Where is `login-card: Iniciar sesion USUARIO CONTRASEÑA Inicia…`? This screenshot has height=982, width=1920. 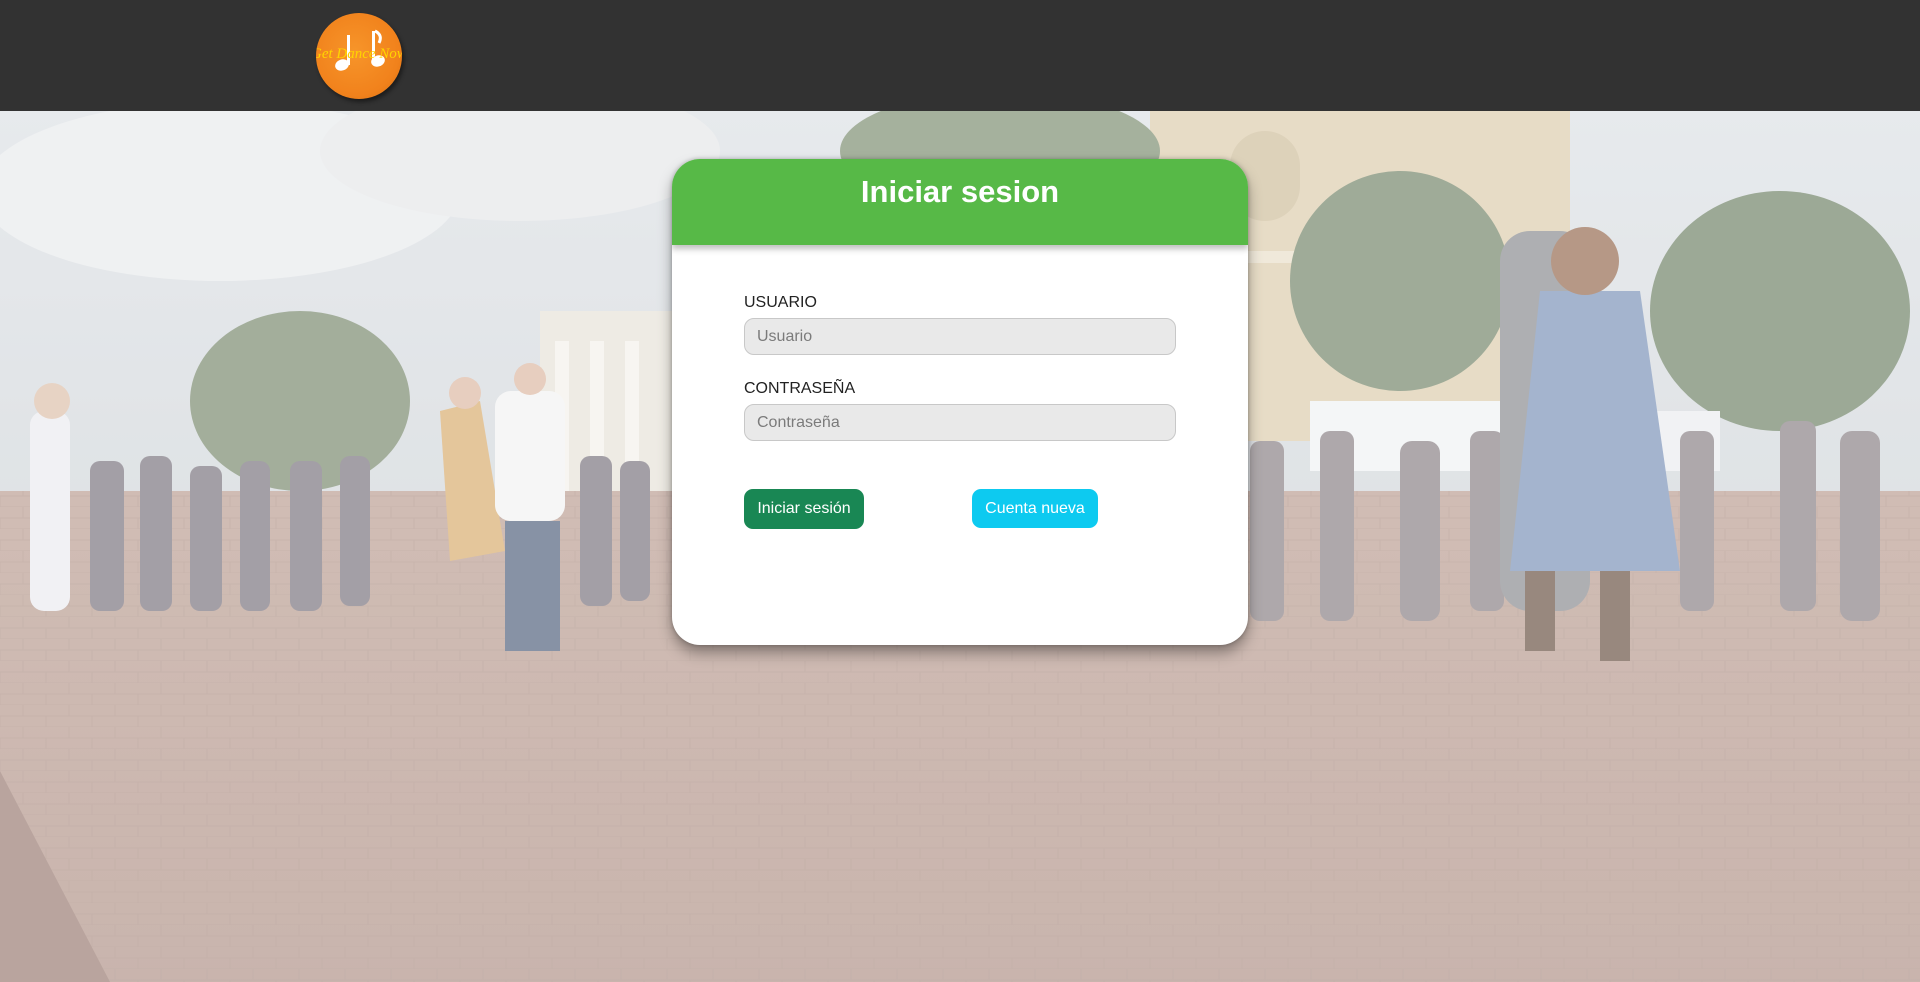 login-card: Iniciar sesion USUARIO CONTRASEÑA Inicia… is located at coordinates (960, 402).